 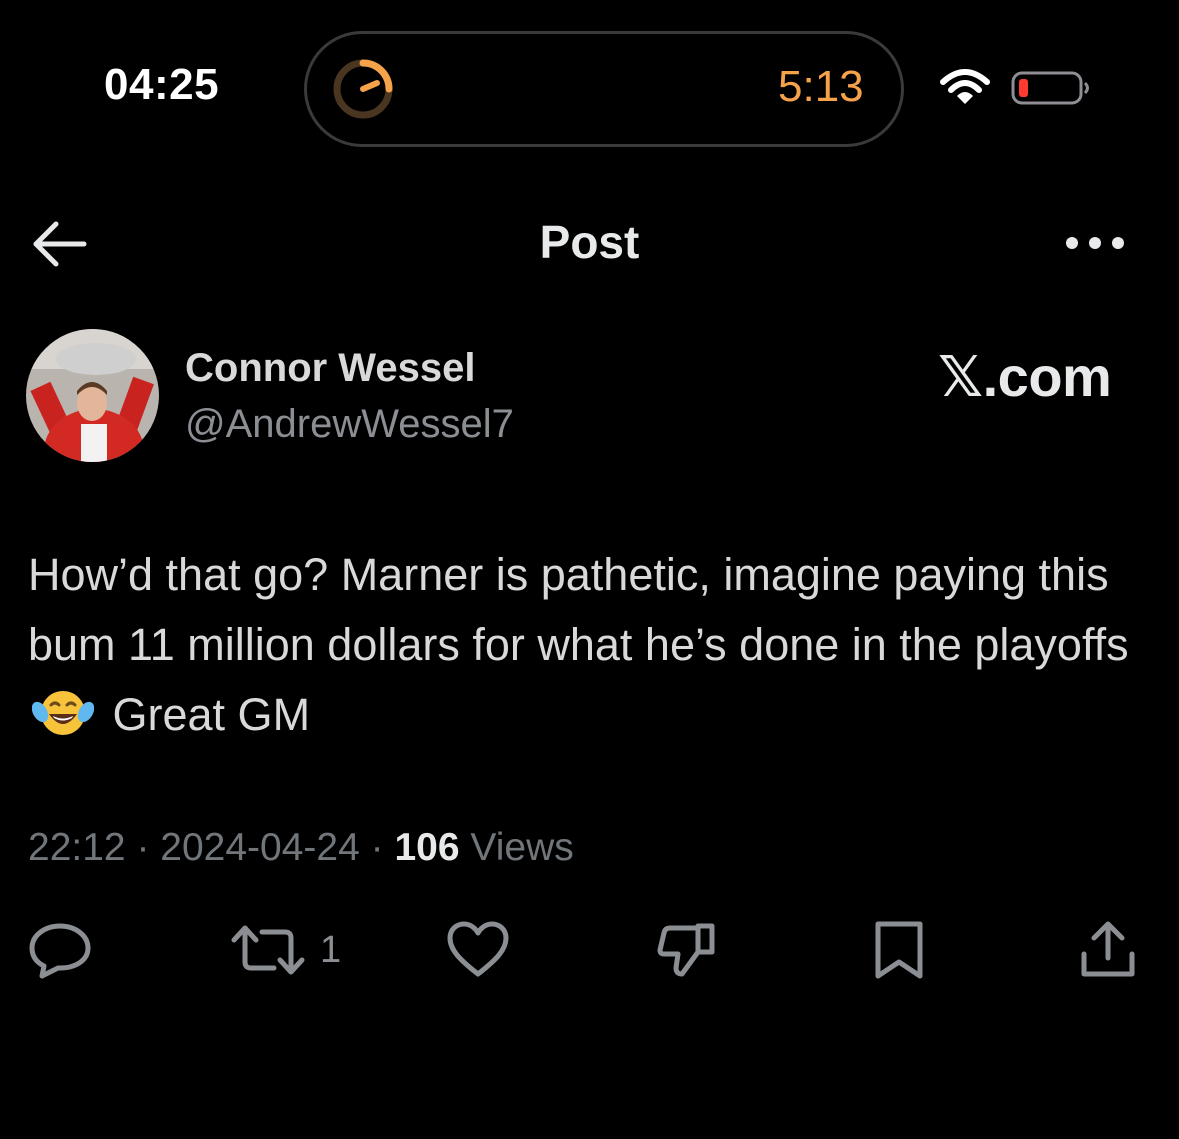 I want to click on repost-count: 1, so click(x=331, y=949).